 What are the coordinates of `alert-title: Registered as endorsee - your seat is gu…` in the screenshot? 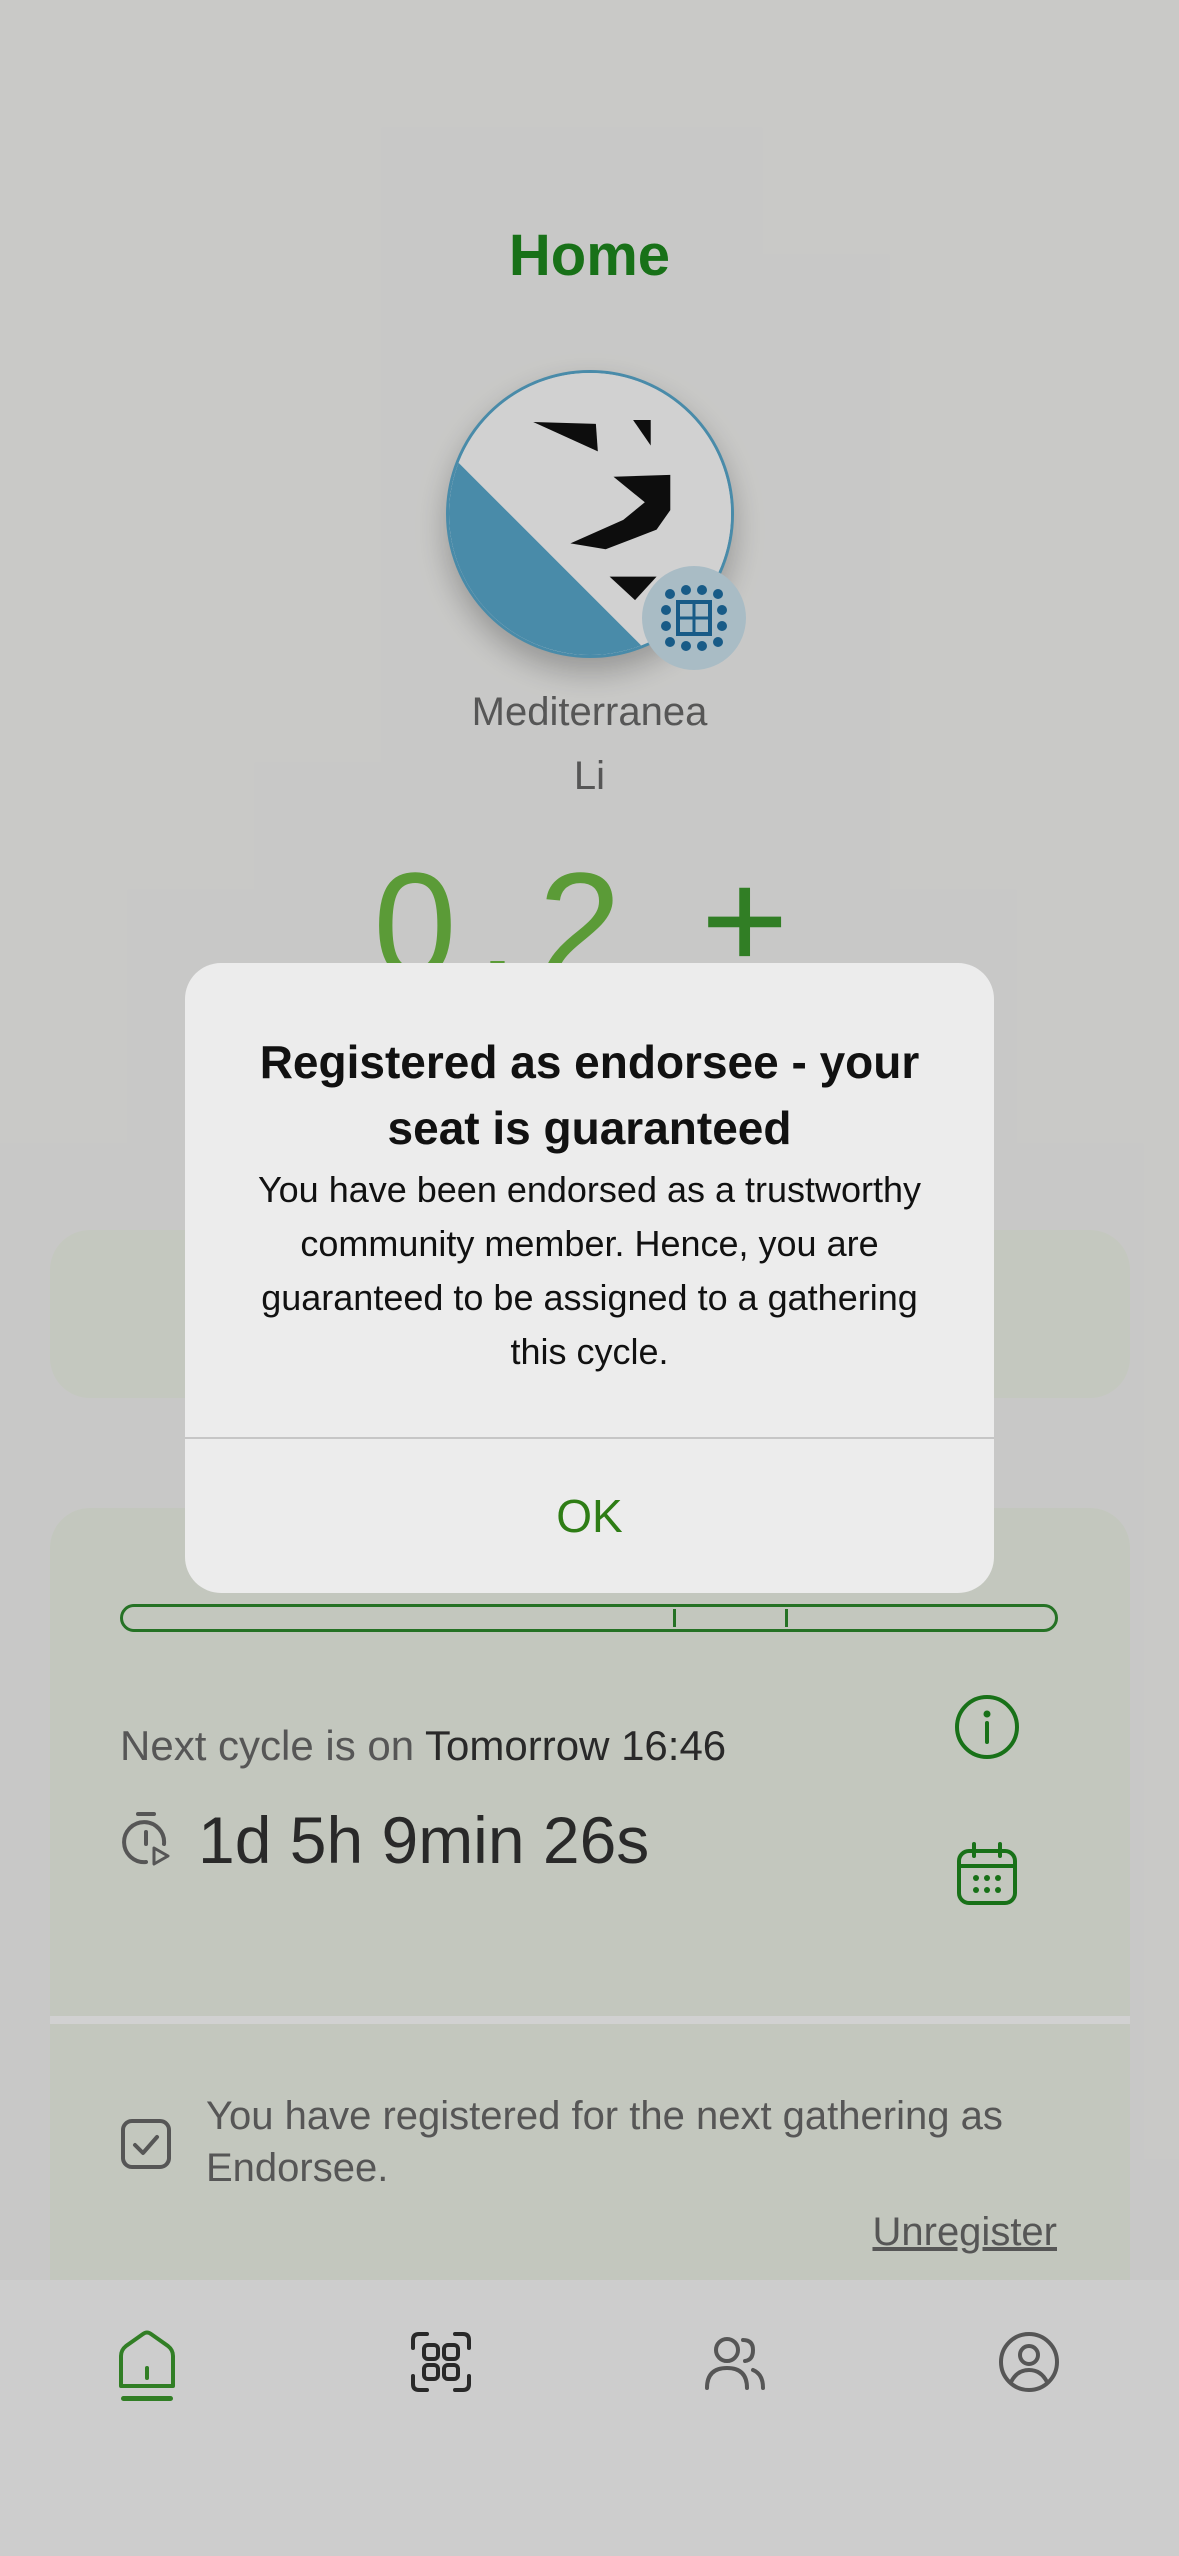 It's located at (589, 1095).